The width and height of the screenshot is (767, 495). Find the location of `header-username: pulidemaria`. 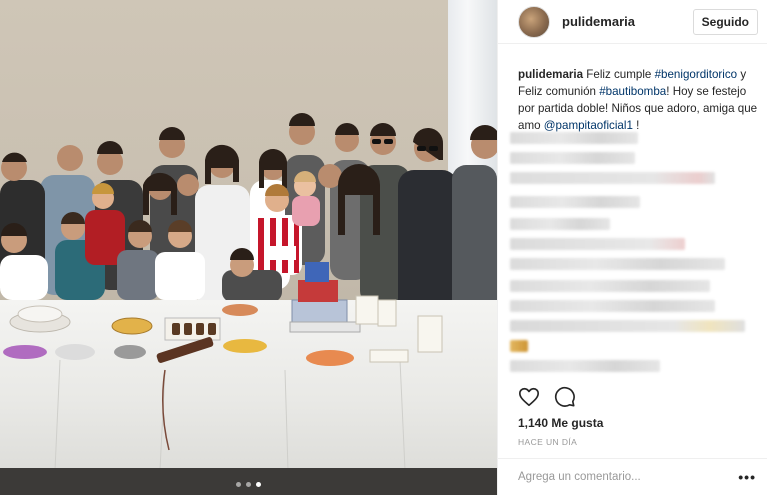

header-username: pulidemaria is located at coordinates (627, 21).